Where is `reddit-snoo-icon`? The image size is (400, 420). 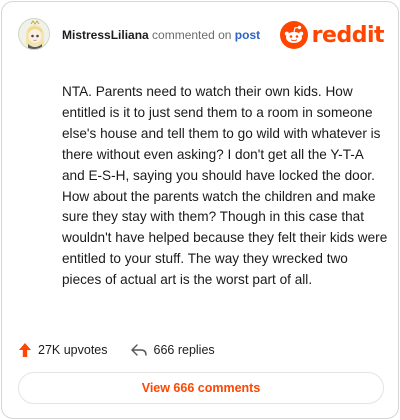
reddit-snoo-icon is located at coordinates (293, 35).